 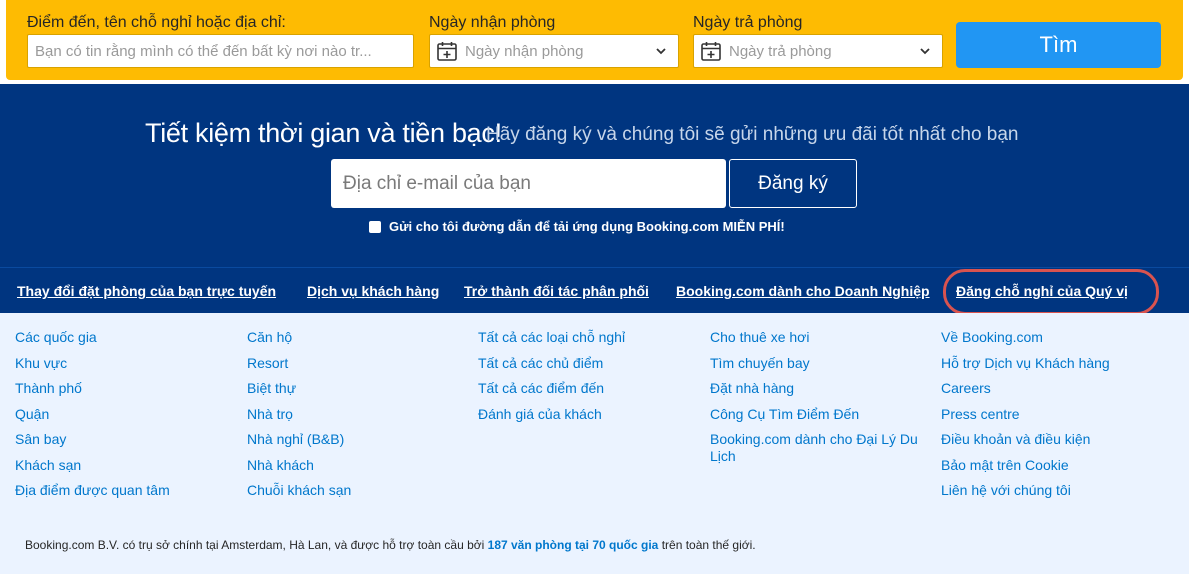 I want to click on footer-link: Công Cụ Tìm Điểm Đến, so click(x=822, y=414).